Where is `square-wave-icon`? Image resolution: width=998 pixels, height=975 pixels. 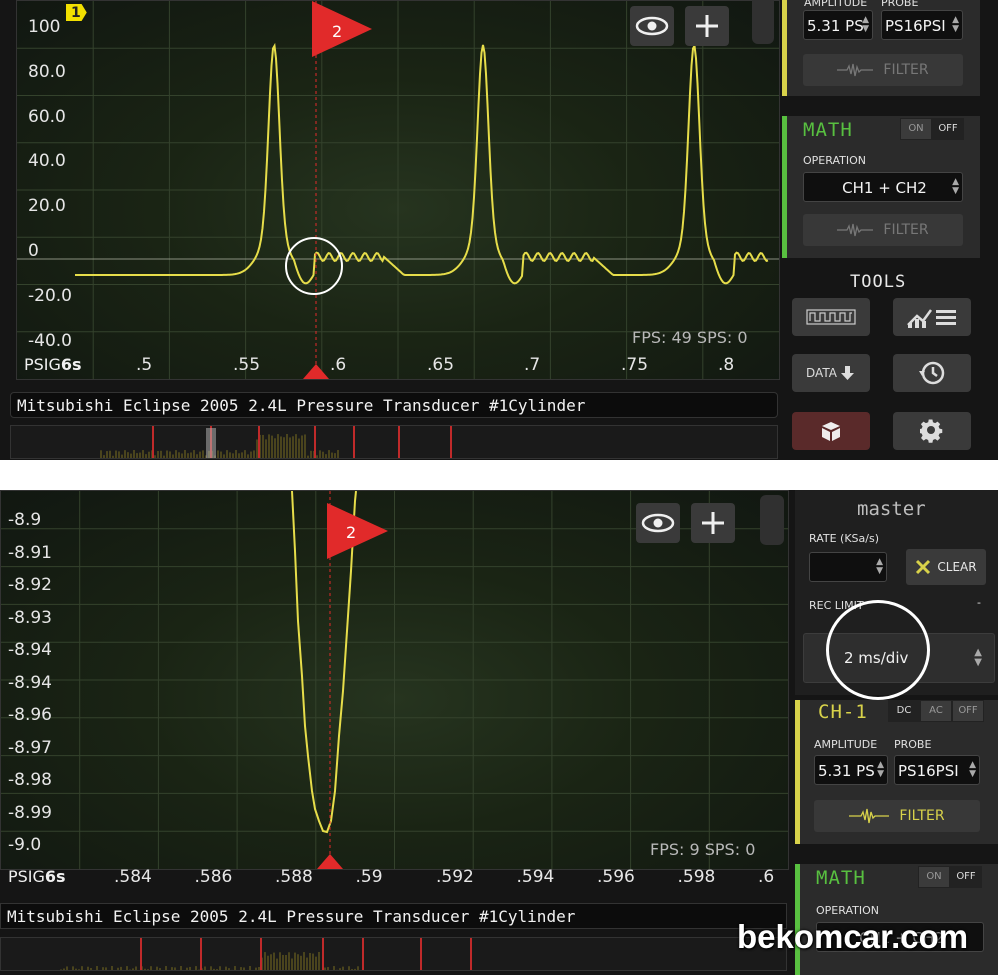
square-wave-icon is located at coordinates (831, 317).